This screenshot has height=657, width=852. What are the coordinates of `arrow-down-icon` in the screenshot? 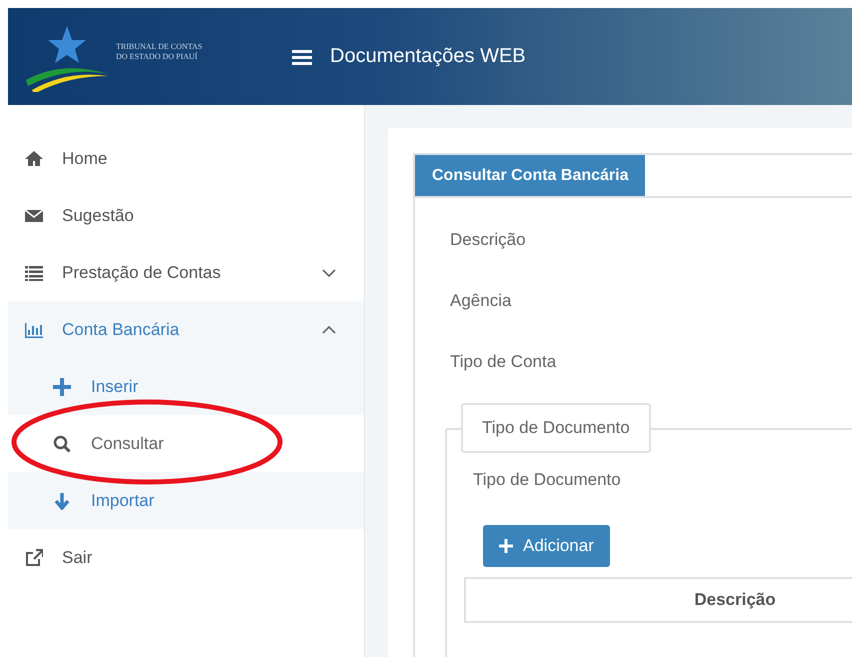 It's located at (62, 501).